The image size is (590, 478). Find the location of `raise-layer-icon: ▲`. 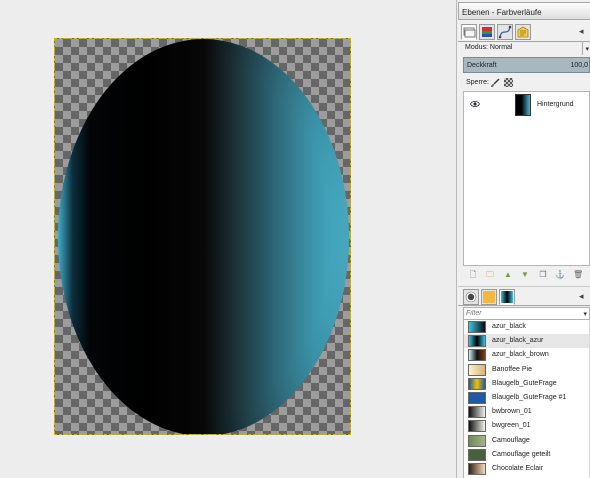

raise-layer-icon: ▲ is located at coordinates (508, 275).